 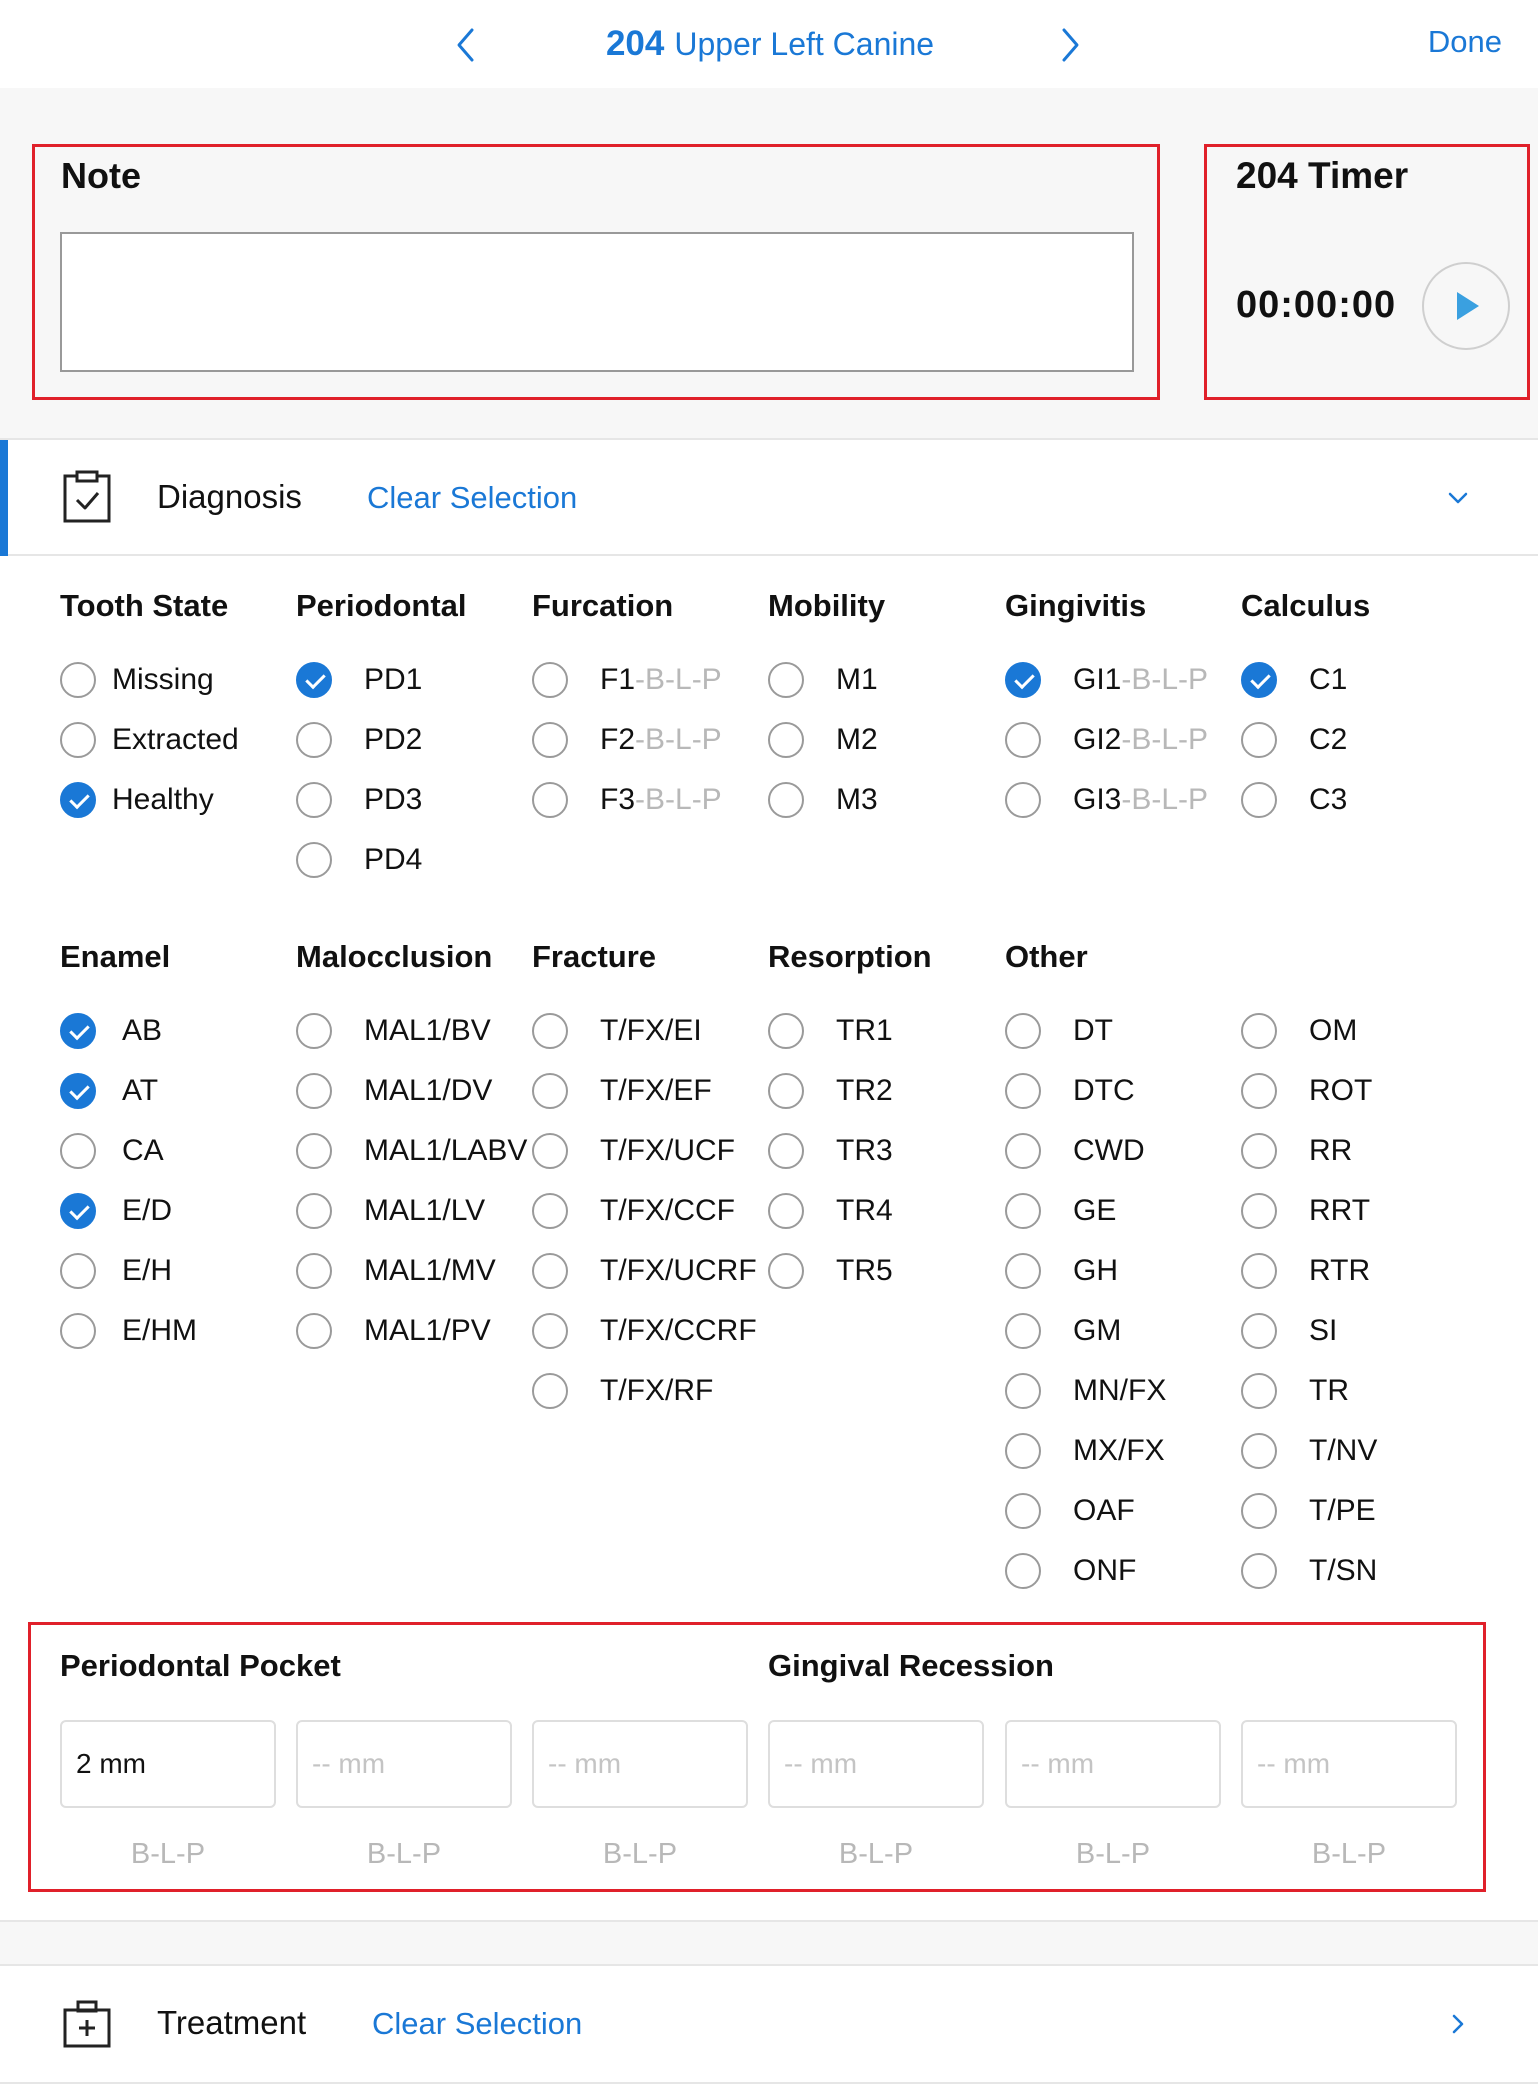 I want to click on option-mx-fx: MX/FX, so click(x=1085, y=1451).